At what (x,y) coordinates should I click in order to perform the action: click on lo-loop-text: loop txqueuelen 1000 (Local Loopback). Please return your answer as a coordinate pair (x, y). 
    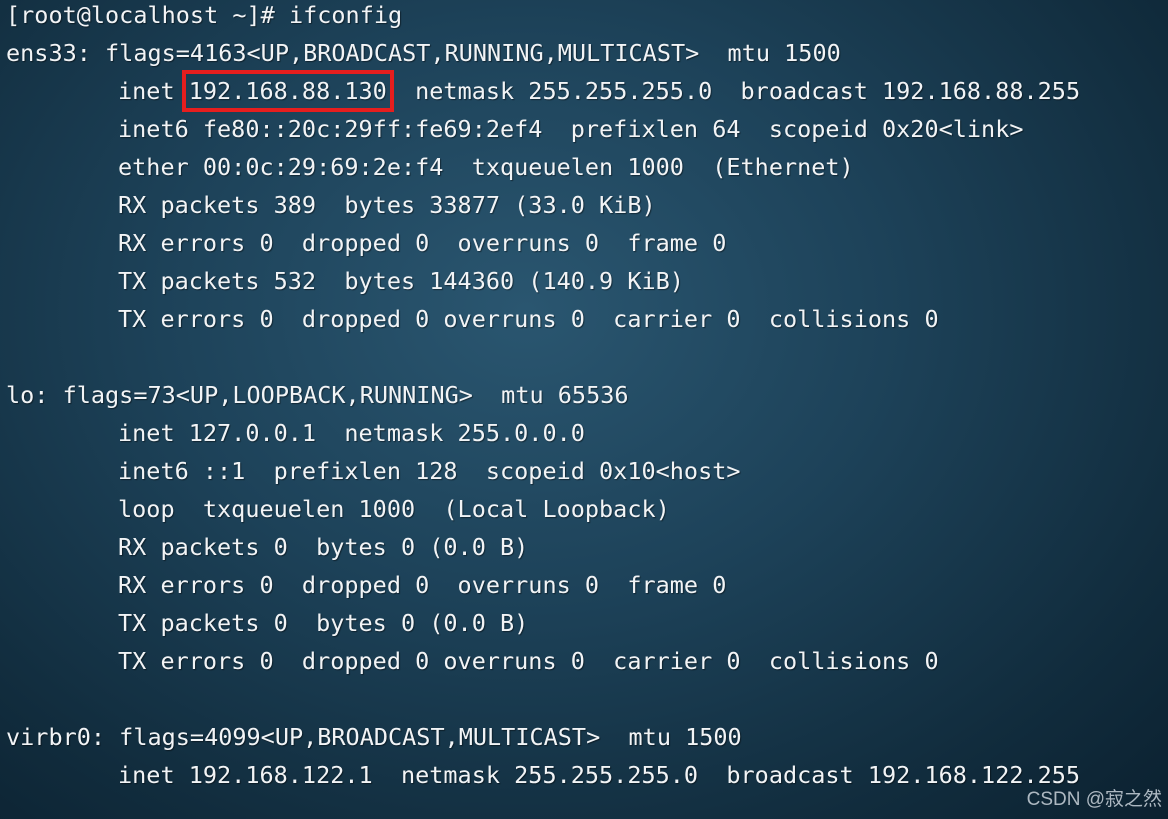
    Looking at the image, I should click on (394, 509).